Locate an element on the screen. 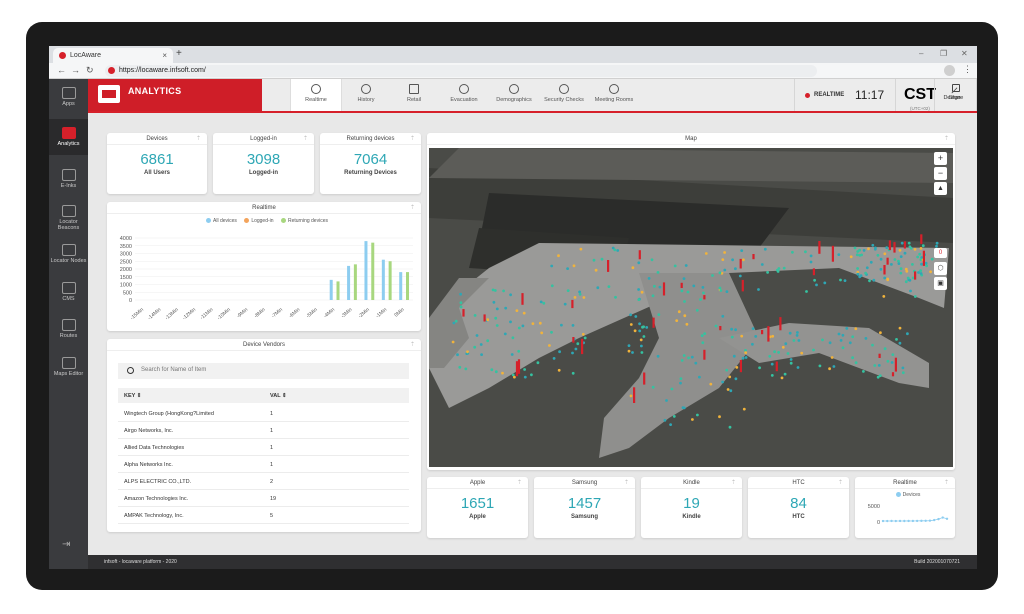 This screenshot has width=1024, height=614. close-tab-icon: × is located at coordinates (164, 55).